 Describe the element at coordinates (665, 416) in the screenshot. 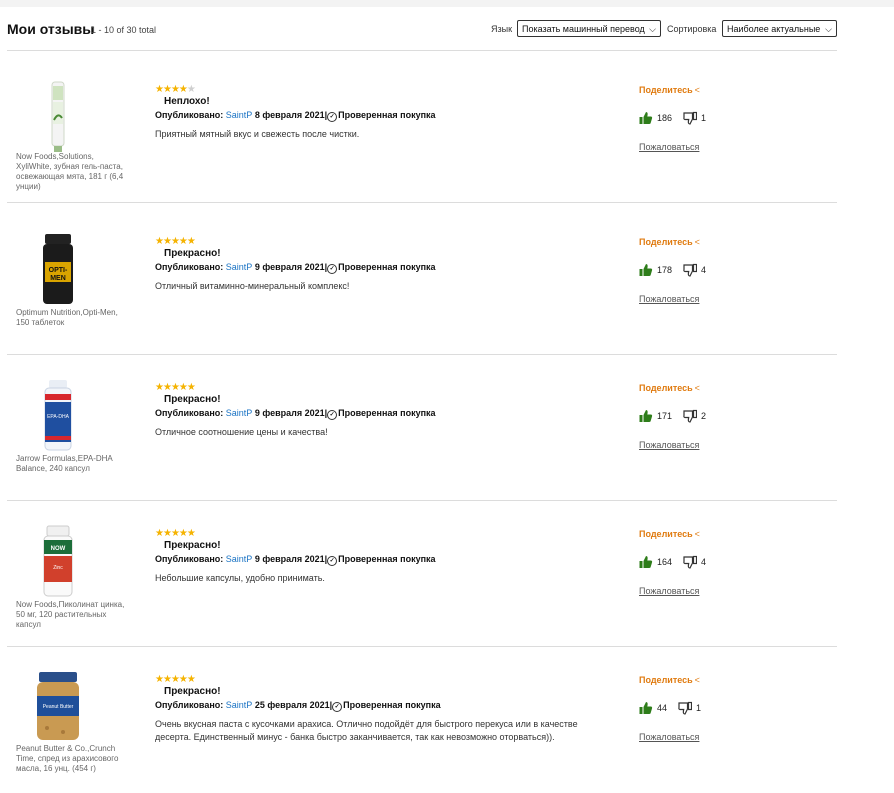

I see `upvote-count: 171` at that location.